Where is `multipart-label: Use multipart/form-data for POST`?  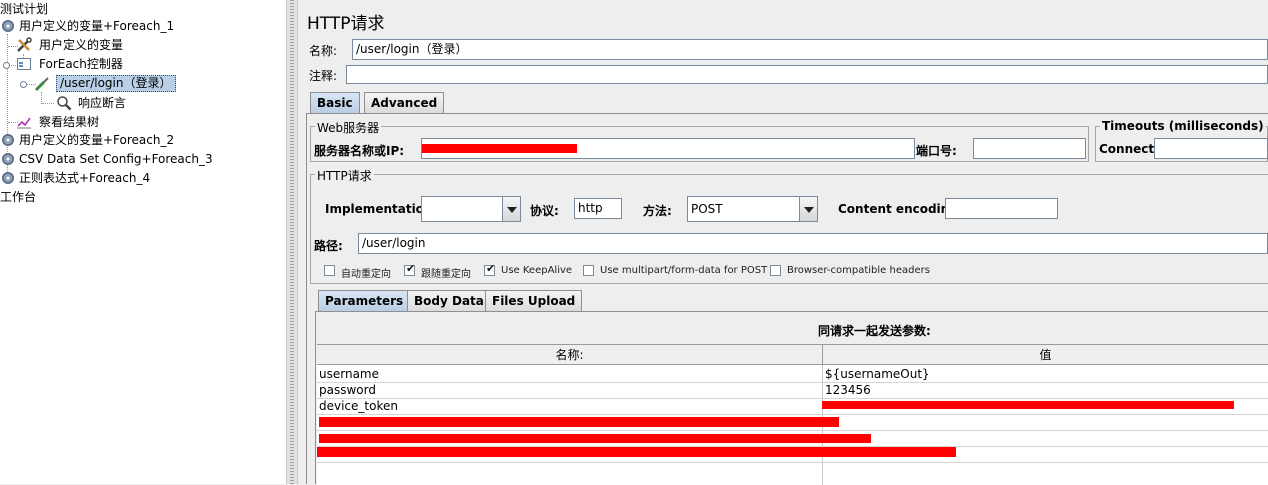 multipart-label: Use multipart/form-data for POST is located at coordinates (684, 270).